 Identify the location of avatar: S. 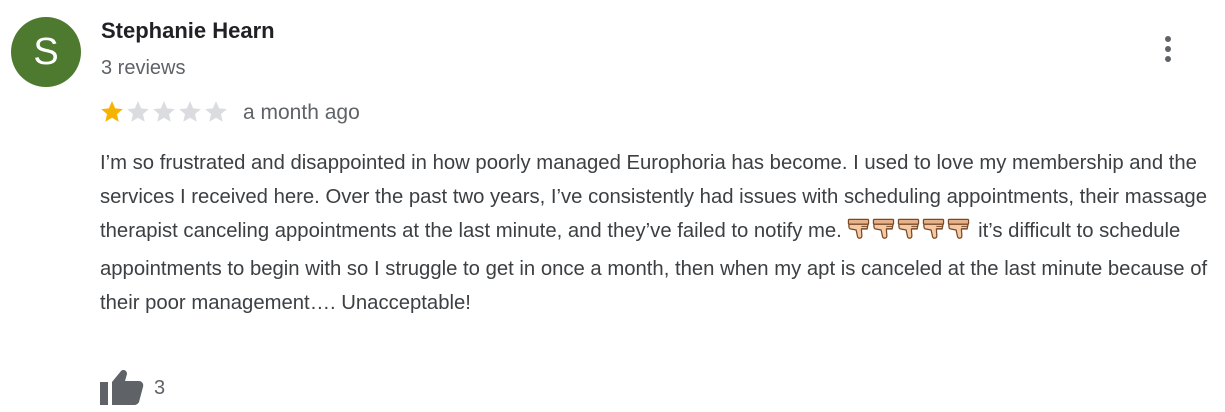
(46, 52).